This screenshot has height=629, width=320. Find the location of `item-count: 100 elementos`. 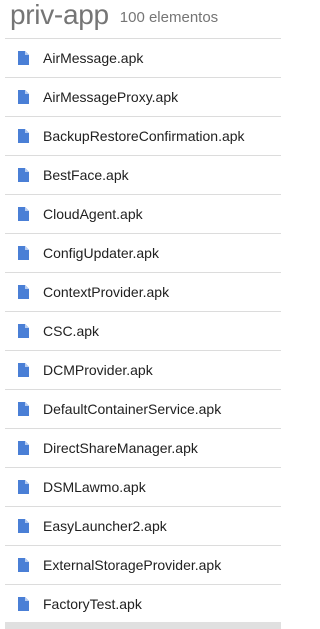

item-count: 100 elementos is located at coordinates (169, 17).